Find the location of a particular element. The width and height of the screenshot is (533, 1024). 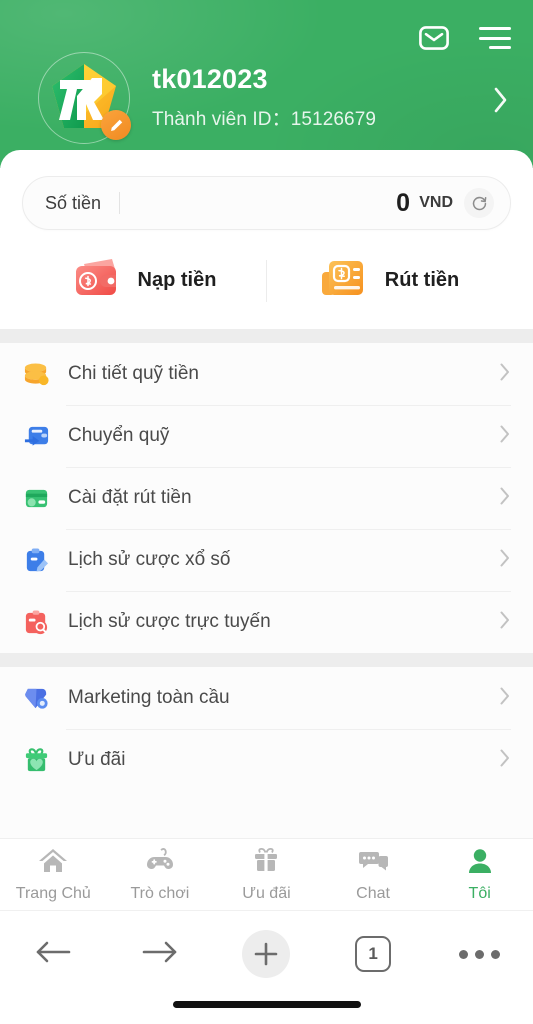

tab-promotions: Ưu đãi is located at coordinates (266, 875).